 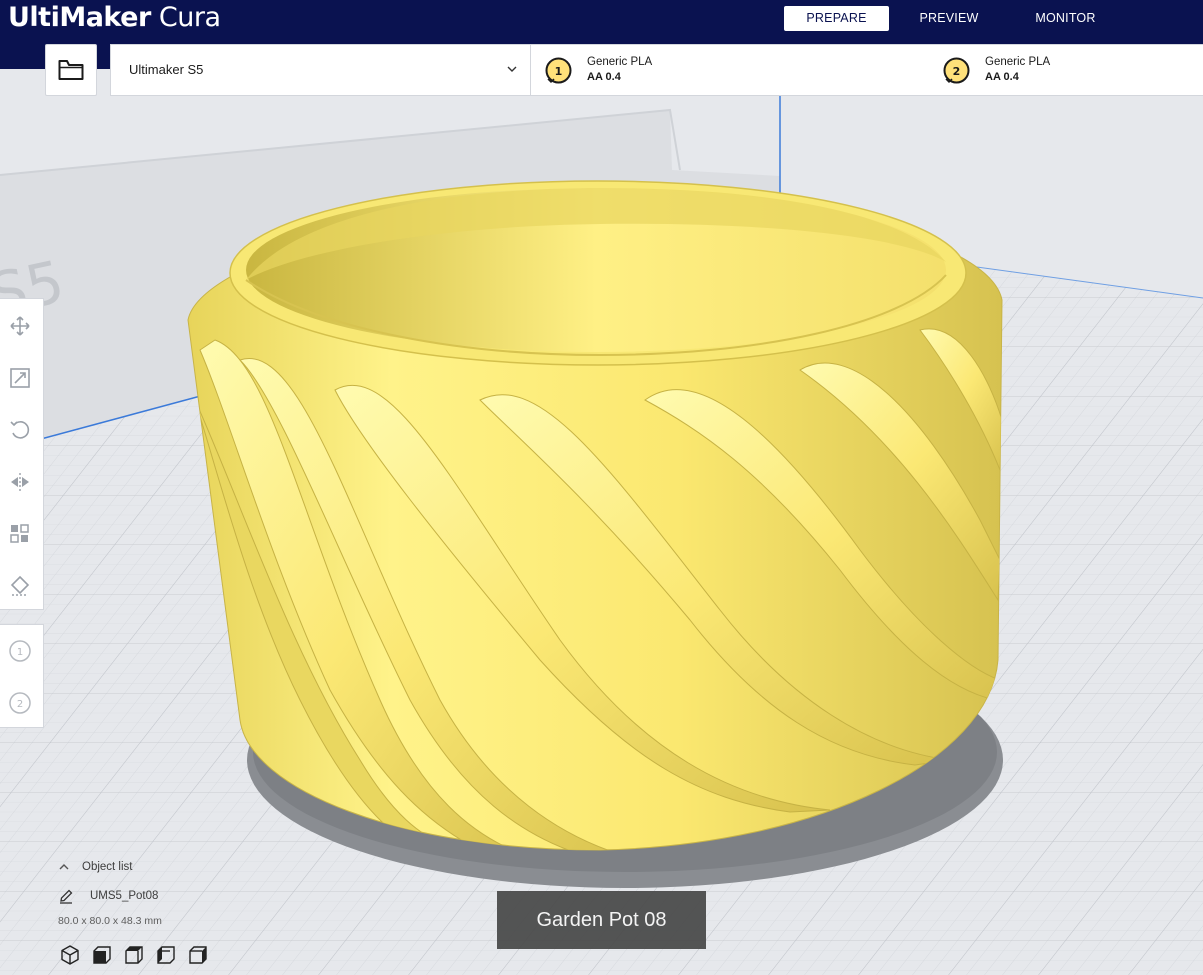 I want to click on move-icon, so click(x=20, y=326).